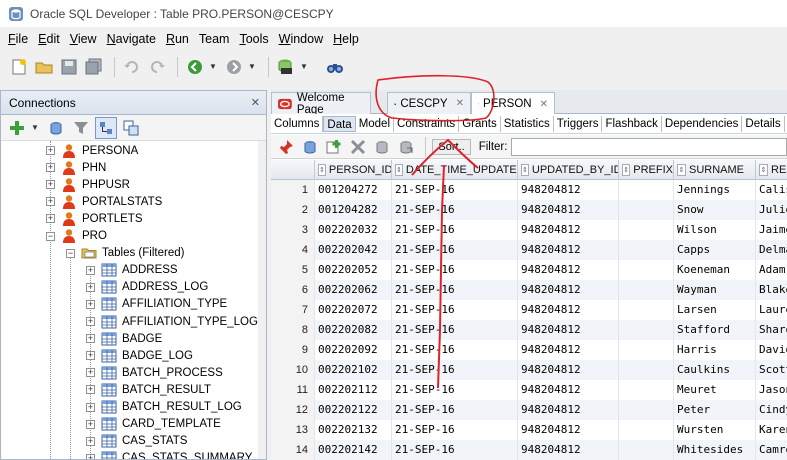 The image size is (787, 460). I want to click on cell-person-id: 002202072, so click(353, 310).